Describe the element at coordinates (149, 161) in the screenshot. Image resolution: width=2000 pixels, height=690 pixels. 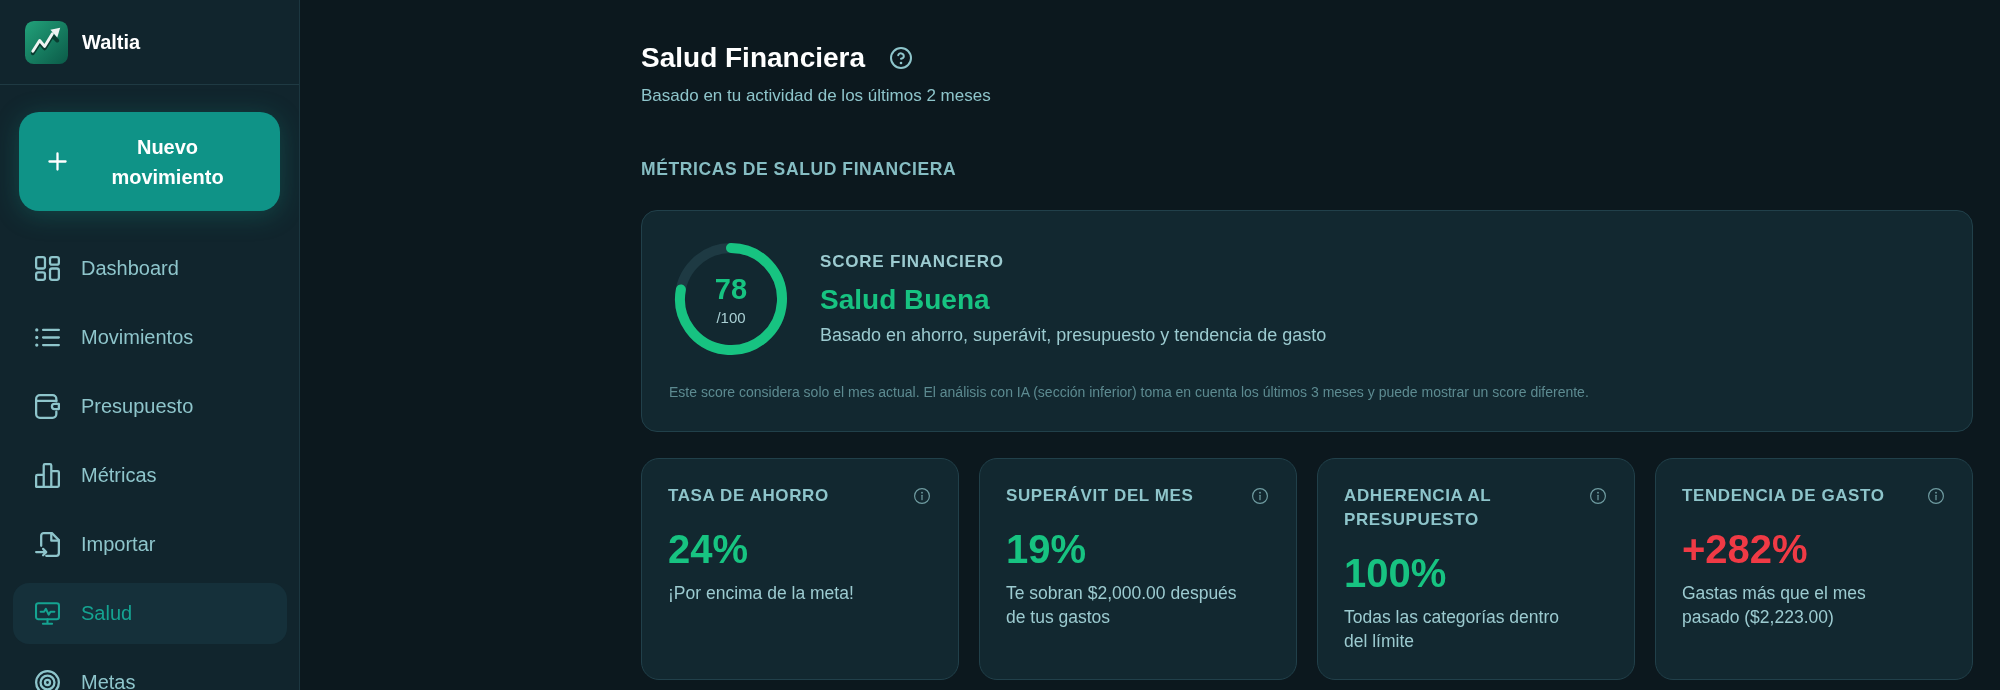
I see `new-movement-button: Nuevo movimiento` at that location.